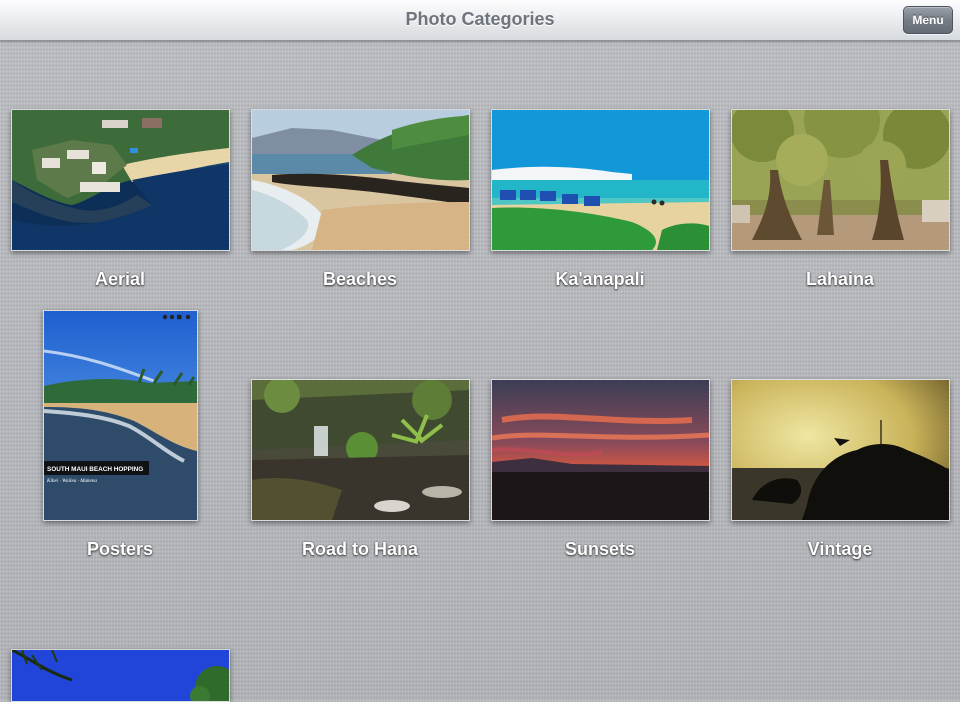  What do you see at coordinates (840, 450) in the screenshot?
I see `vintage-thumbnail` at bounding box center [840, 450].